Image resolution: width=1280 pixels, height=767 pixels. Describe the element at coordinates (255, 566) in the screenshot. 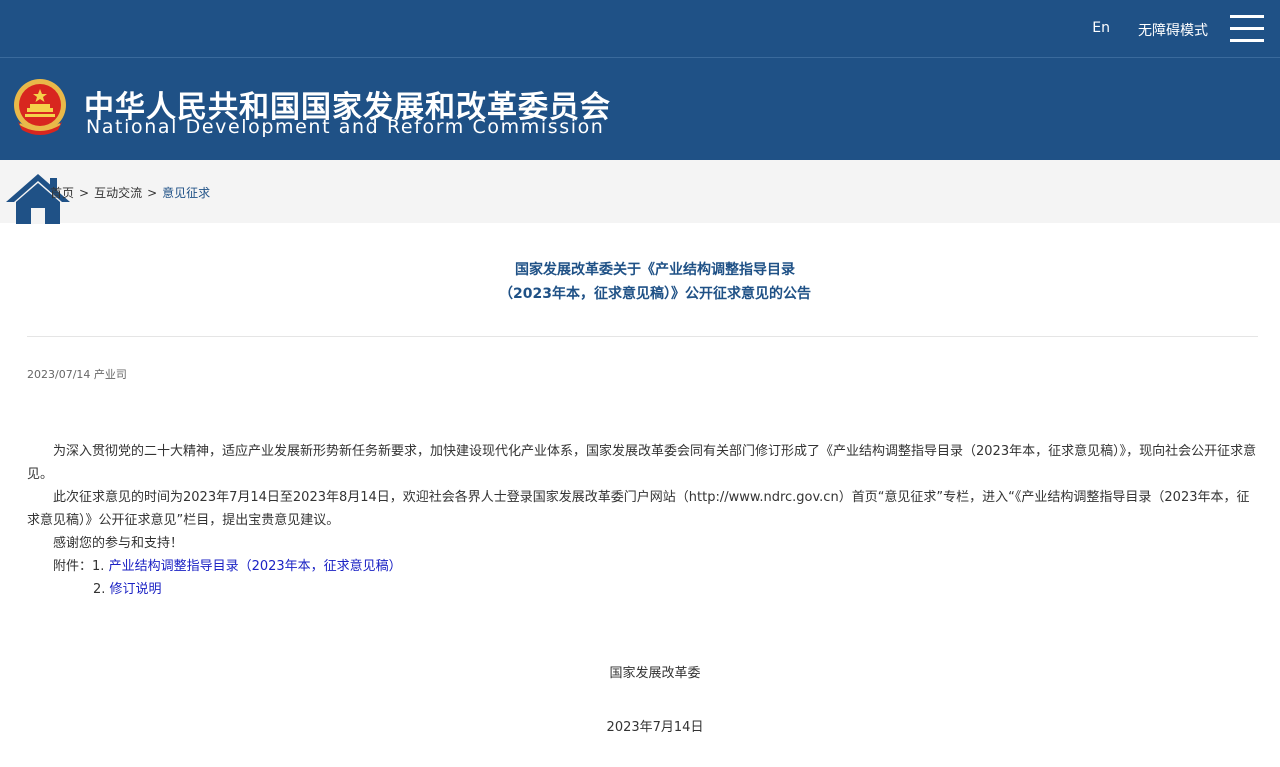

I see `attachment-link-catalog: 产业结构调整指导目录（2023年本，征求意见稿）` at that location.